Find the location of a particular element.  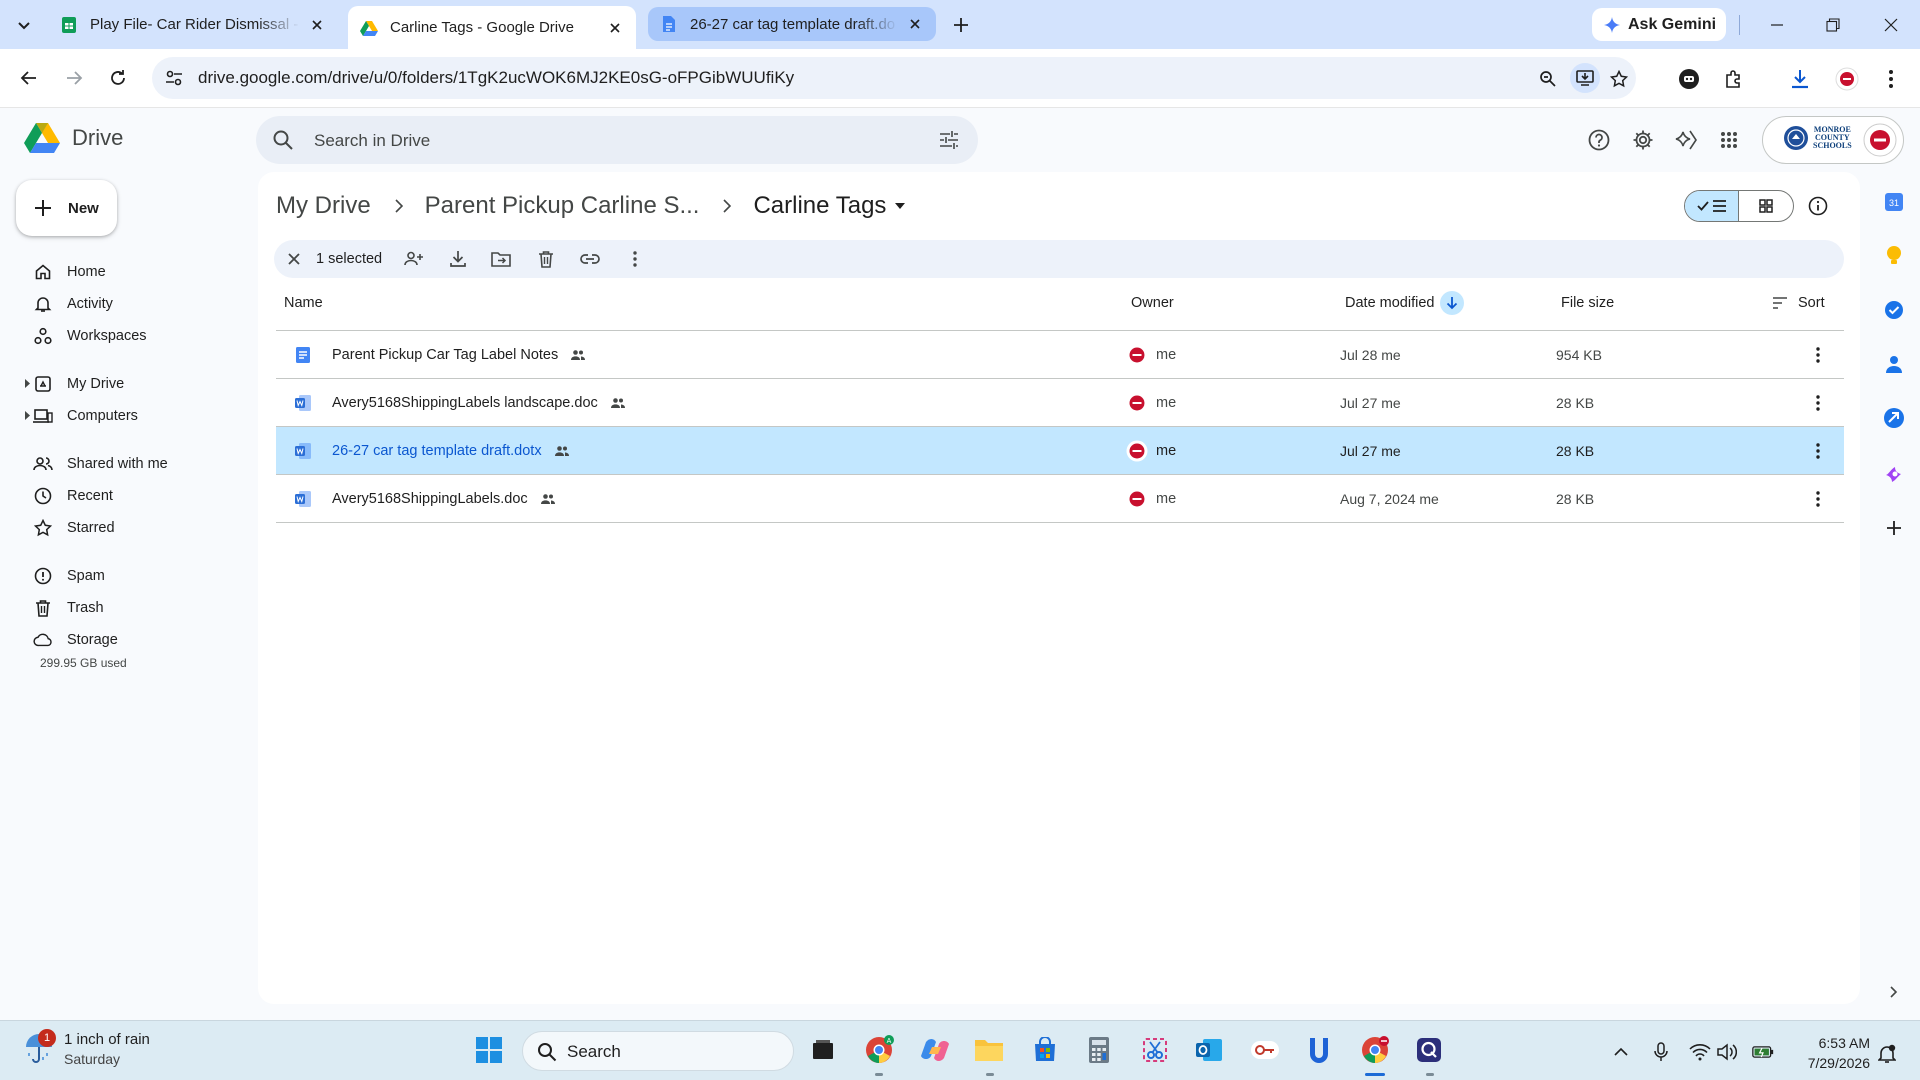

collapse-panel-icon is located at coordinates (1894, 992).